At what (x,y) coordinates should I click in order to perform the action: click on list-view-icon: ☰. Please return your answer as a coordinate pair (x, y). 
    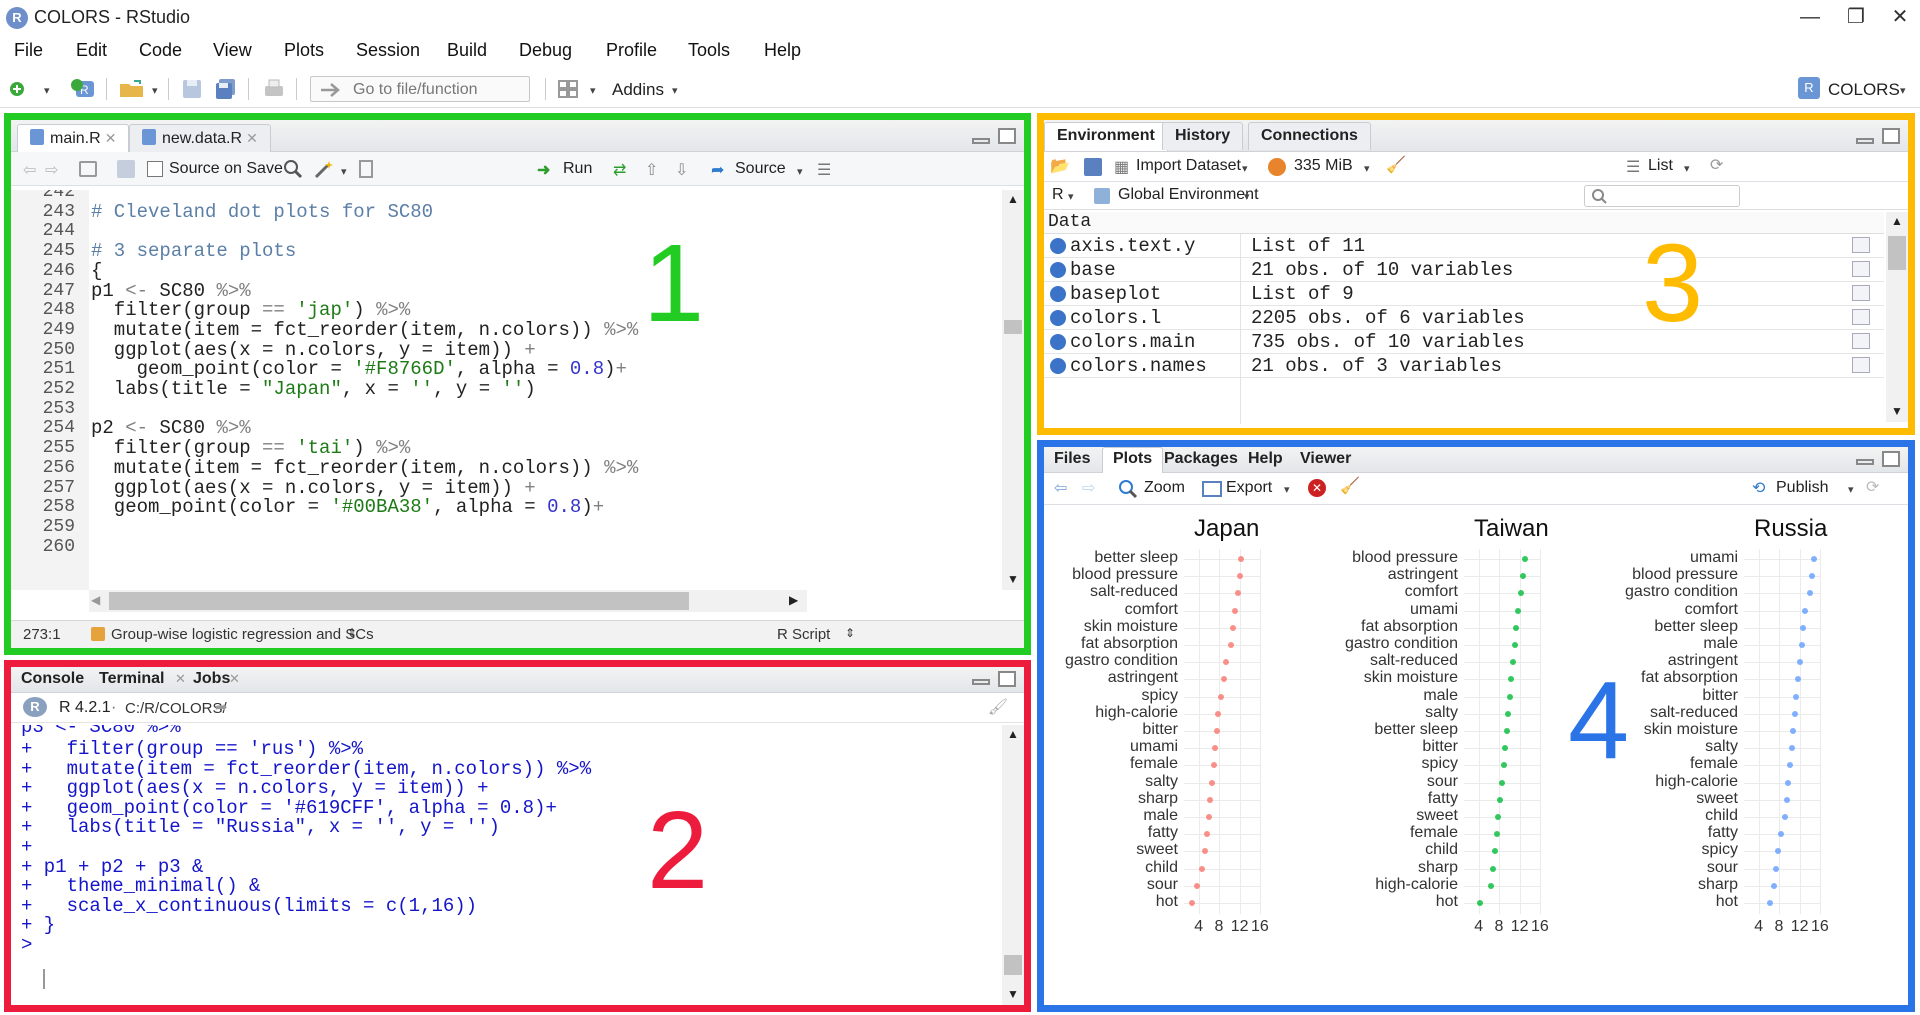
    Looking at the image, I should click on (1633, 167).